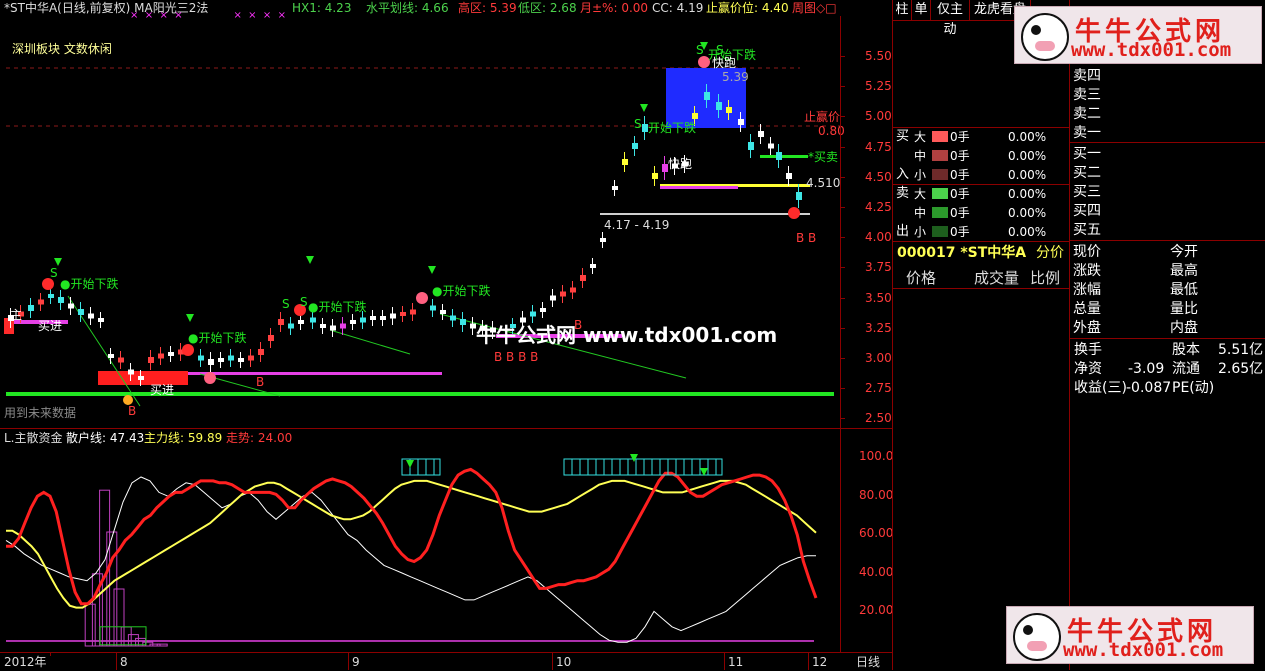 The width and height of the screenshot is (1265, 671). I want to click on price-tick: 5.25, so click(878, 86).